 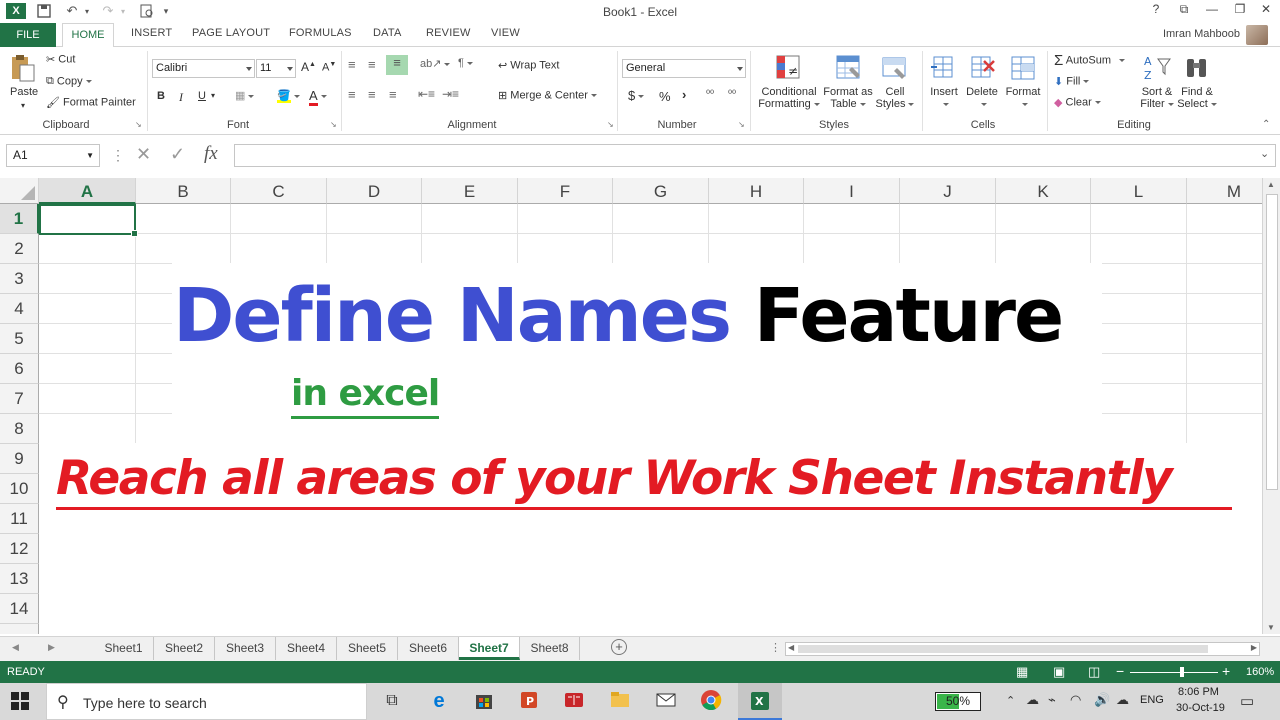 I want to click on align-left-icon: ≡, so click(x=352, y=94).